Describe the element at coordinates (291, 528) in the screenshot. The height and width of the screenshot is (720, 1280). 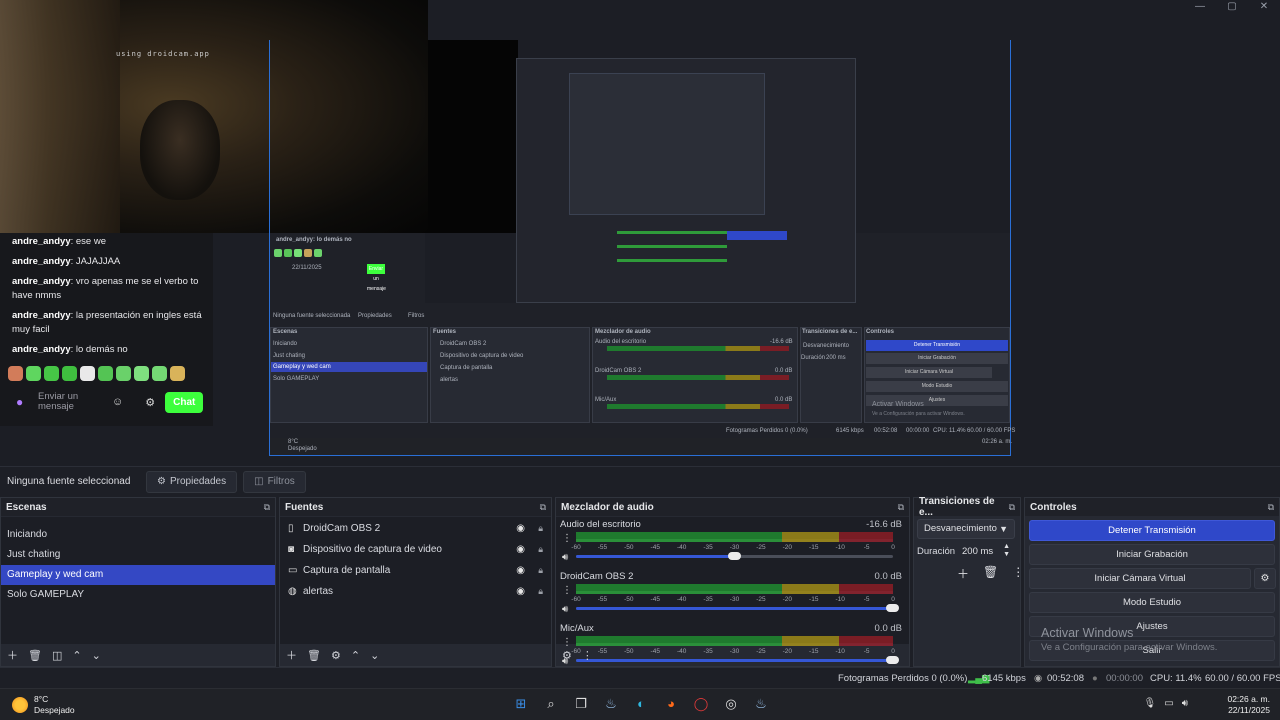
I see `doc-icon: ▯` at that location.